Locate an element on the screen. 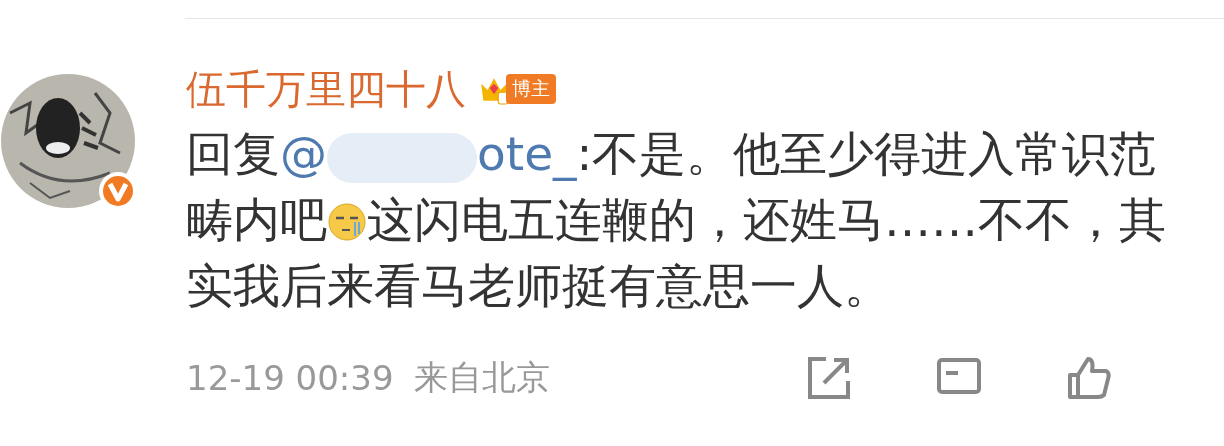  author-name: 伍千万里四十八 is located at coordinates (326, 89).